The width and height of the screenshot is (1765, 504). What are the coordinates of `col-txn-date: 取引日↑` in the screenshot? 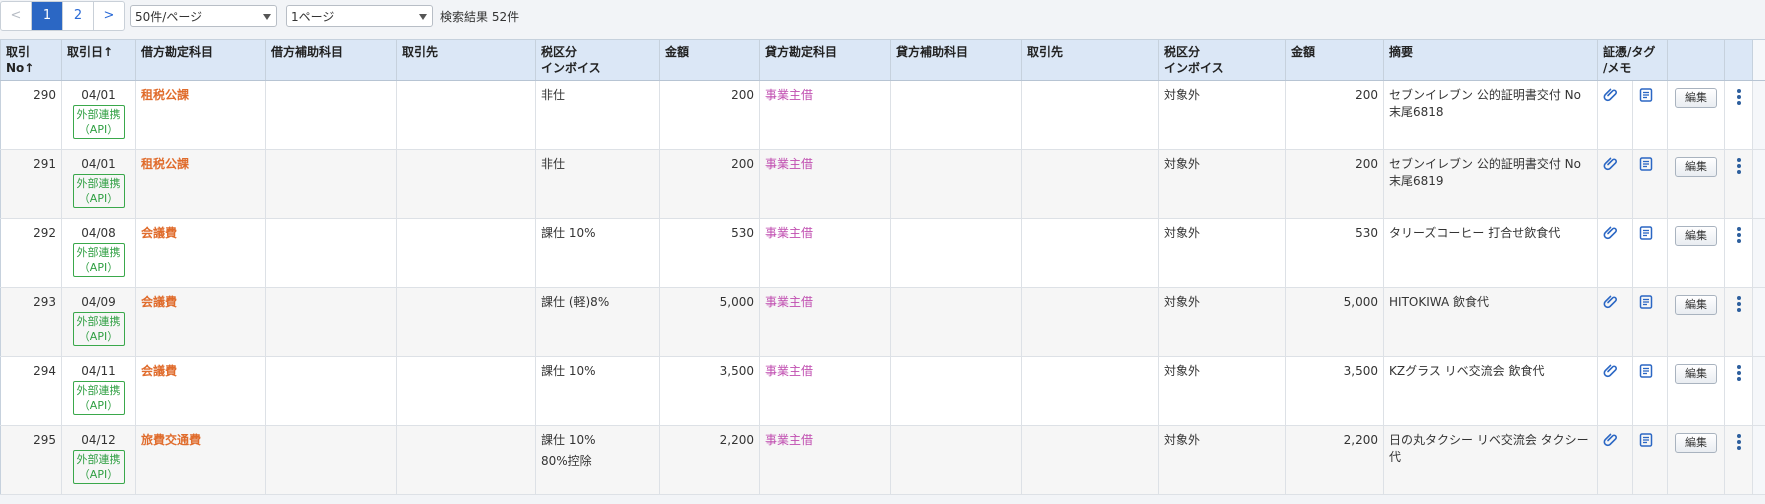 It's located at (98, 60).